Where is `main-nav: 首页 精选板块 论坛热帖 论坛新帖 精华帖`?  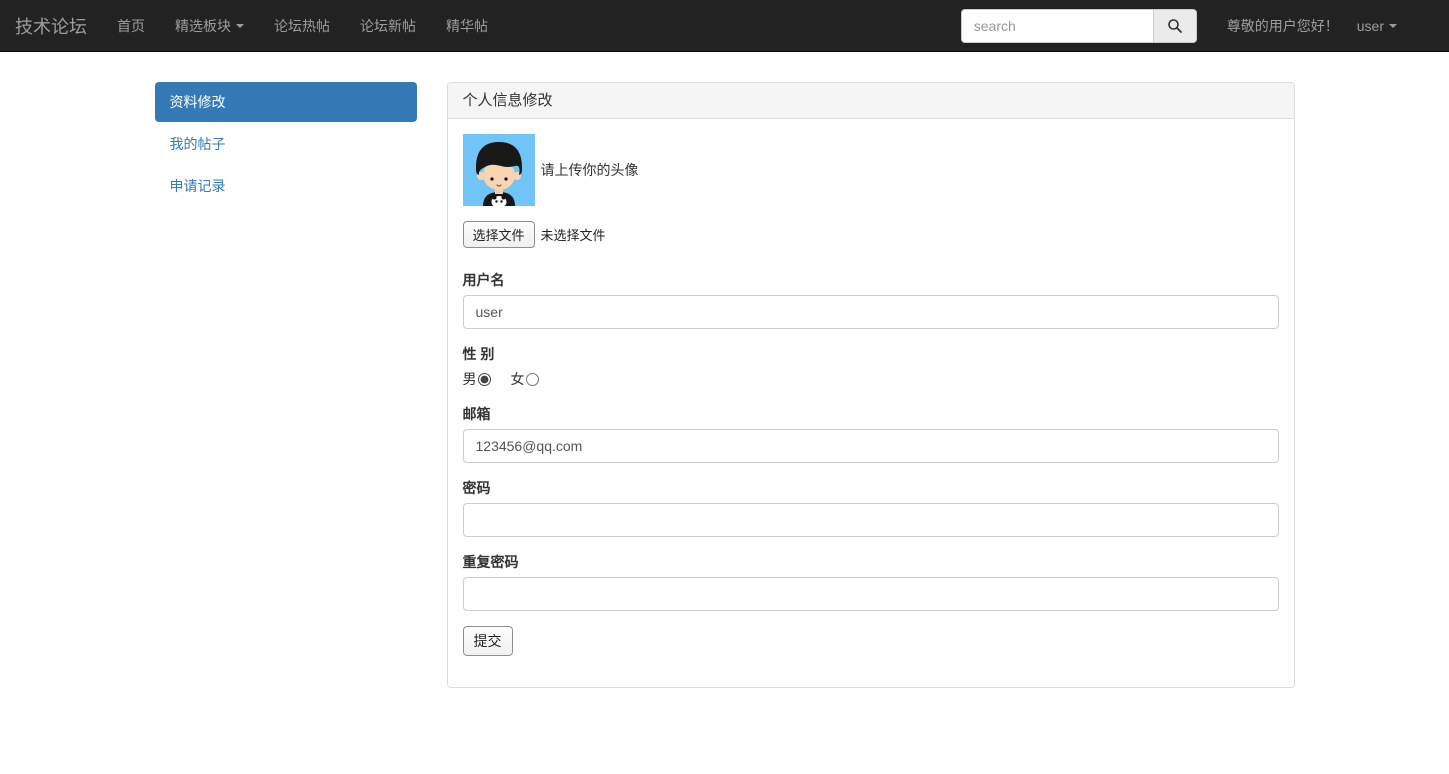
main-nav: 首页 精选板块 论坛热帖 论坛新帖 精华帖 is located at coordinates (302, 25).